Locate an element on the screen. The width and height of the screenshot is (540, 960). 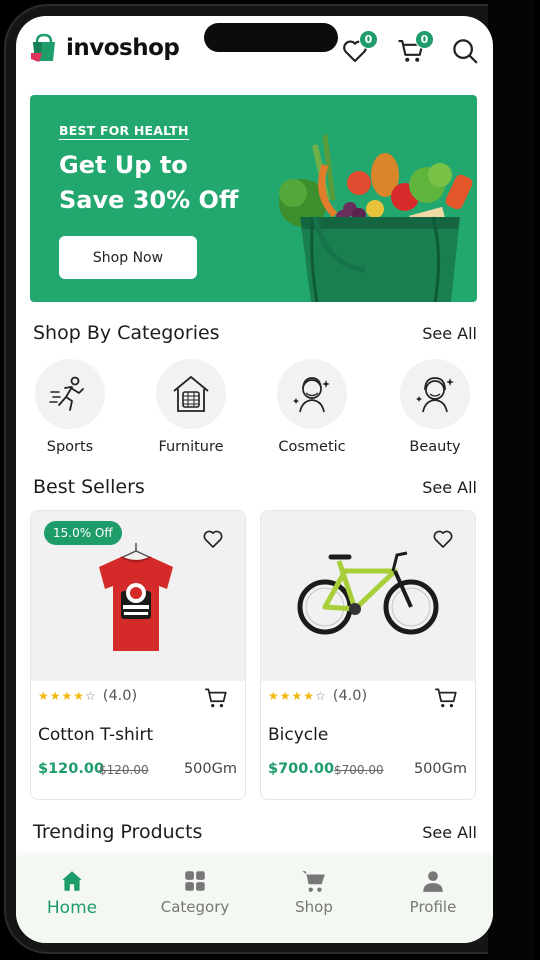
phone-edge is located at coordinates (511, 480).